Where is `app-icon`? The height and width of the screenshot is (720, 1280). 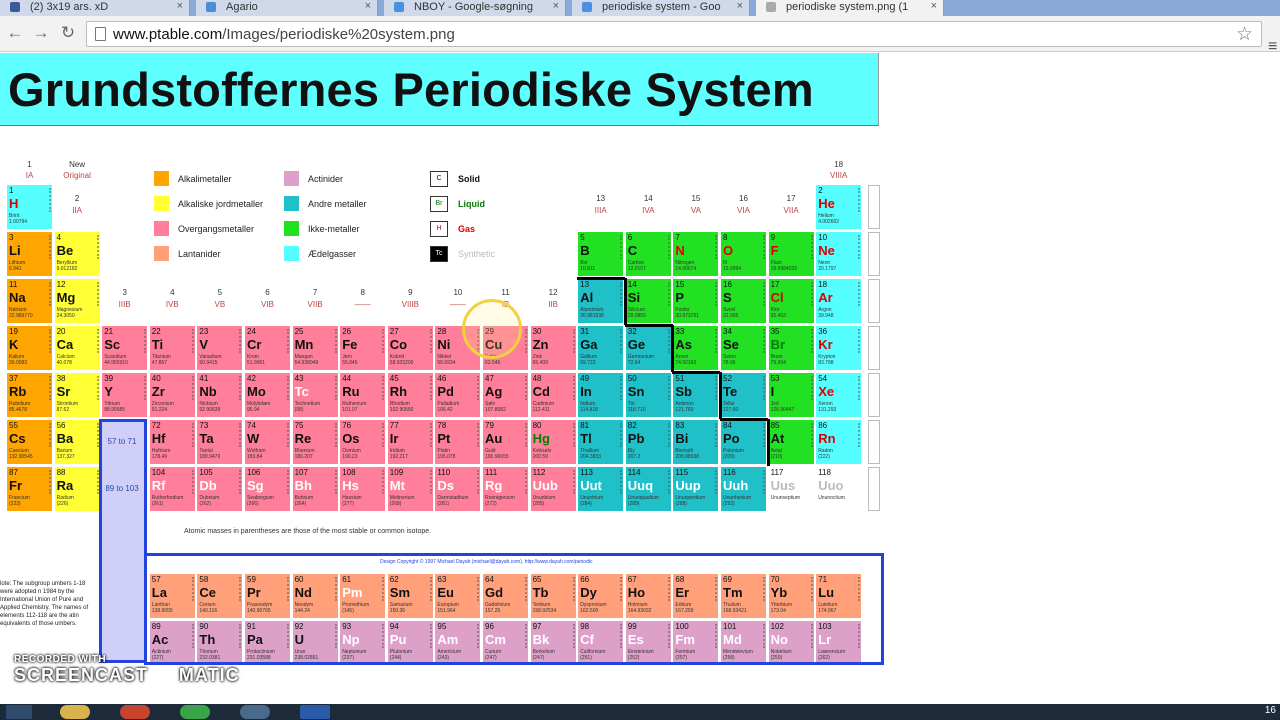 app-icon is located at coordinates (255, 712).